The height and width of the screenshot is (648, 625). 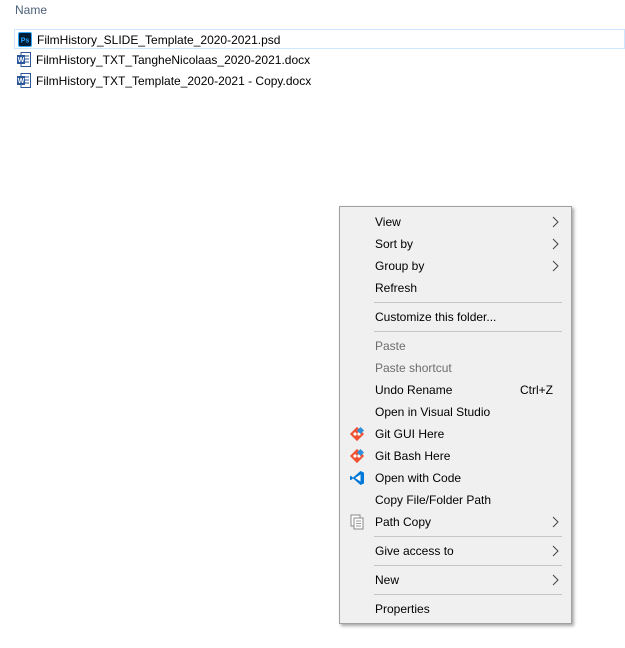 What do you see at coordinates (433, 500) in the screenshot?
I see `menu-item-label: Copy File/Folder Path` at bounding box center [433, 500].